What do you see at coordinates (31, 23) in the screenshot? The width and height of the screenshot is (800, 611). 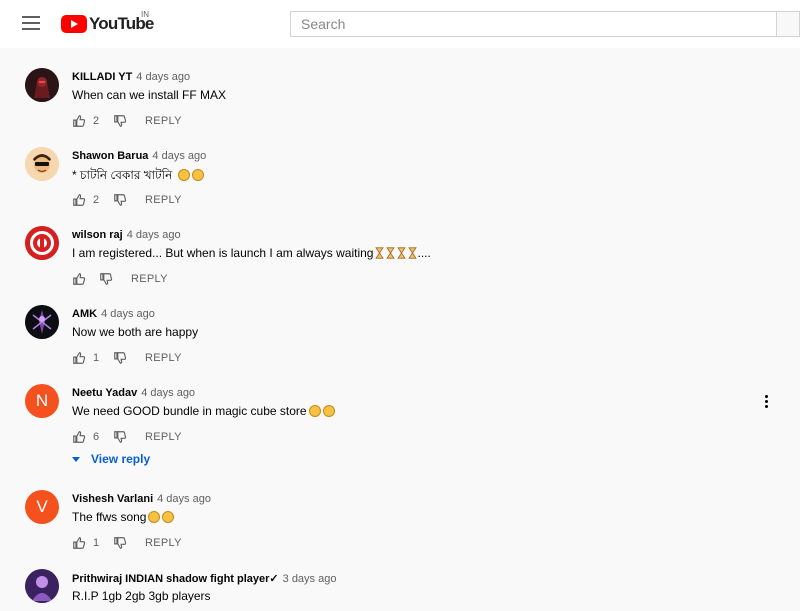 I see `menu-icon` at bounding box center [31, 23].